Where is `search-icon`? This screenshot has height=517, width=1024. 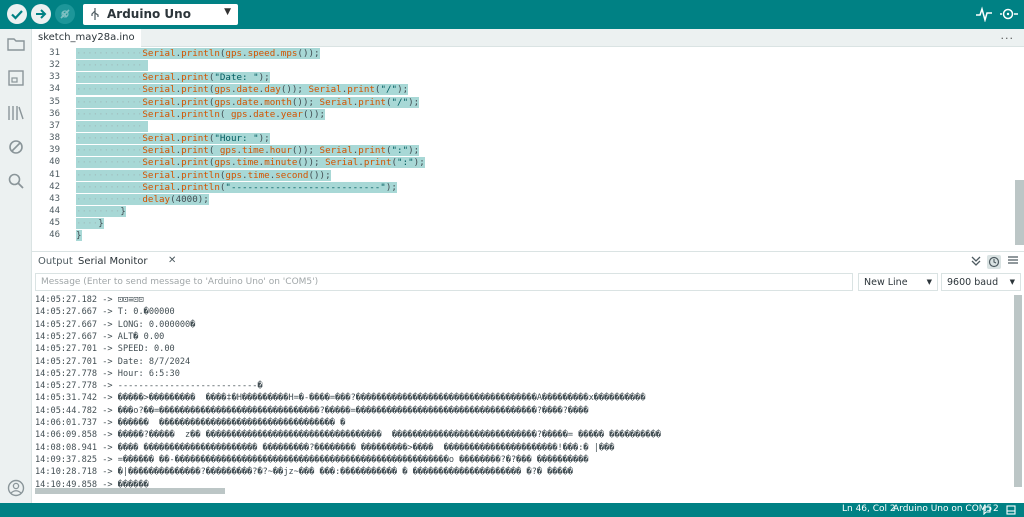 search-icon is located at coordinates (16, 181).